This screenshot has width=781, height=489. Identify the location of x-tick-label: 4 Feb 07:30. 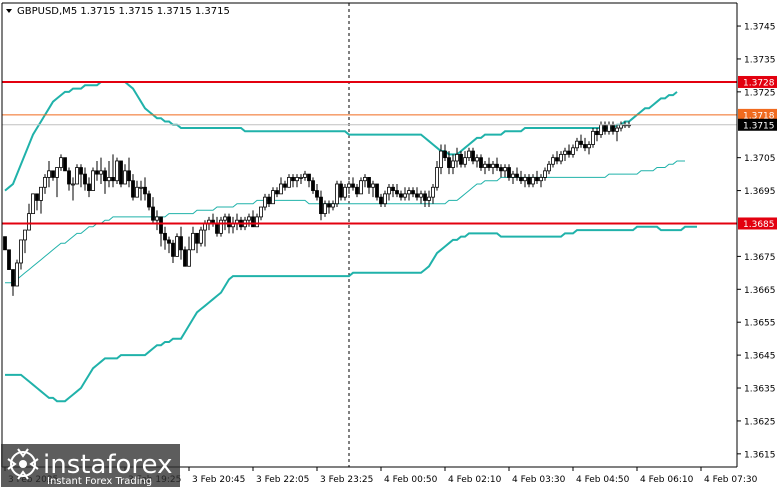
(731, 480).